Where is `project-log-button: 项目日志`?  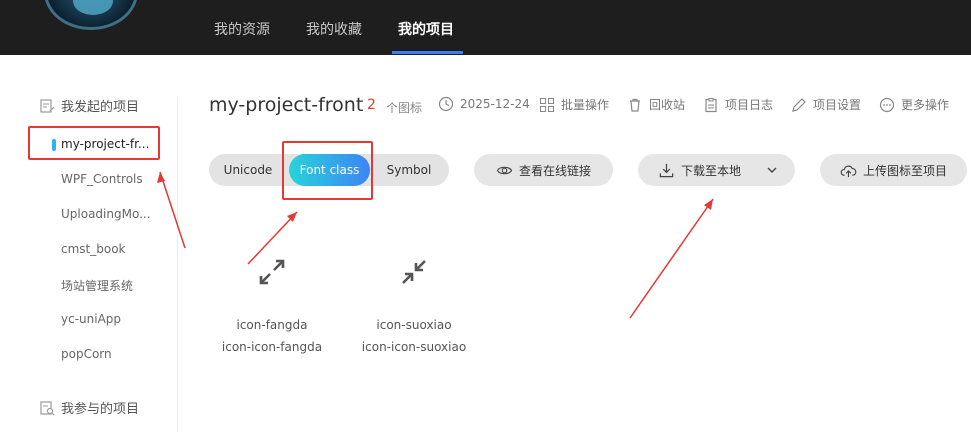
project-log-button: 项目日志 is located at coordinates (738, 104).